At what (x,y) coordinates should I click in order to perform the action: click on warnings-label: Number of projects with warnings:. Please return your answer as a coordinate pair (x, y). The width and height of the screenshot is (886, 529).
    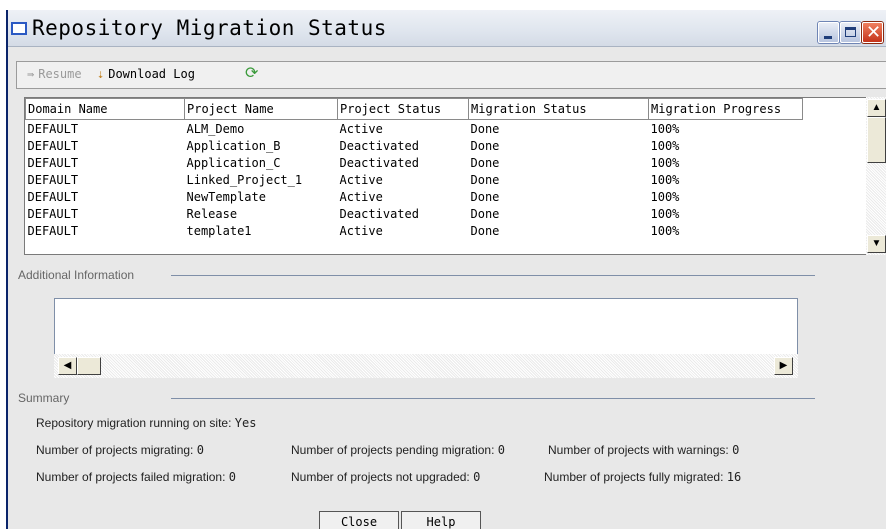
    Looking at the image, I should click on (638, 450).